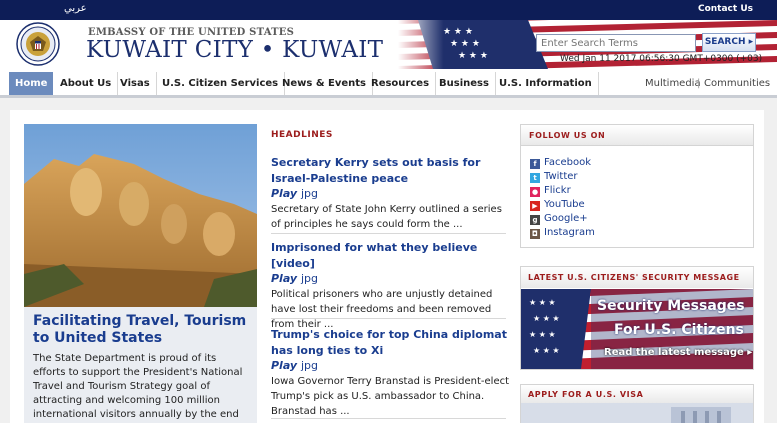  What do you see at coordinates (634, 277) in the screenshot?
I see `security-message-heading: LATEST U.S. CITIZENS' SECURITY MESSAGE` at bounding box center [634, 277].